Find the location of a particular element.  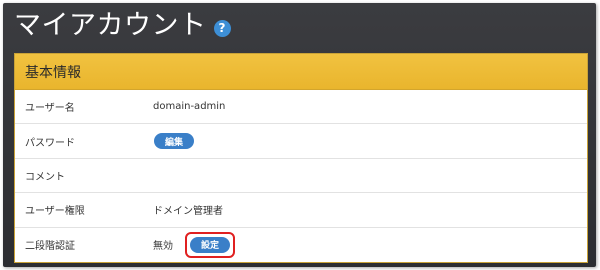

two-factor-value: 無効 設定 is located at coordinates (194, 244).